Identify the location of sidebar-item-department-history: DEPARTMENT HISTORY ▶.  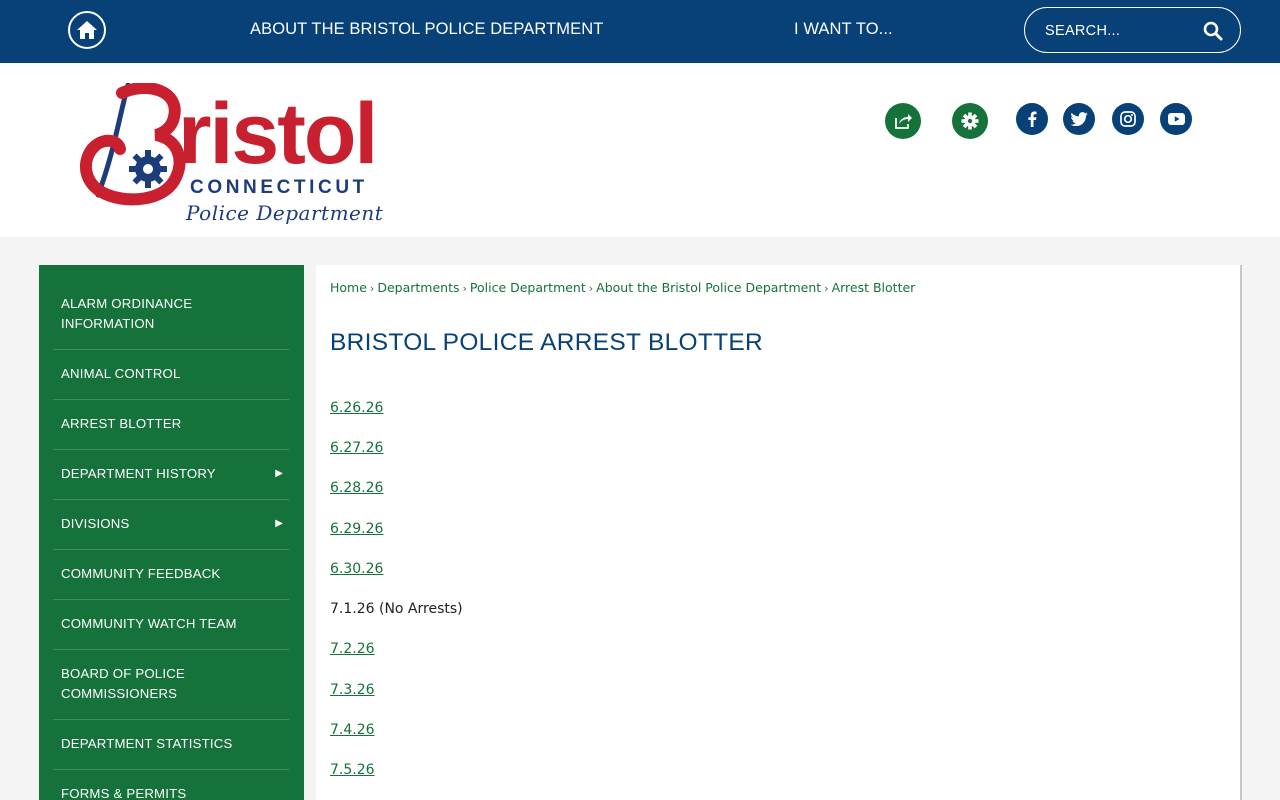
(171, 475).